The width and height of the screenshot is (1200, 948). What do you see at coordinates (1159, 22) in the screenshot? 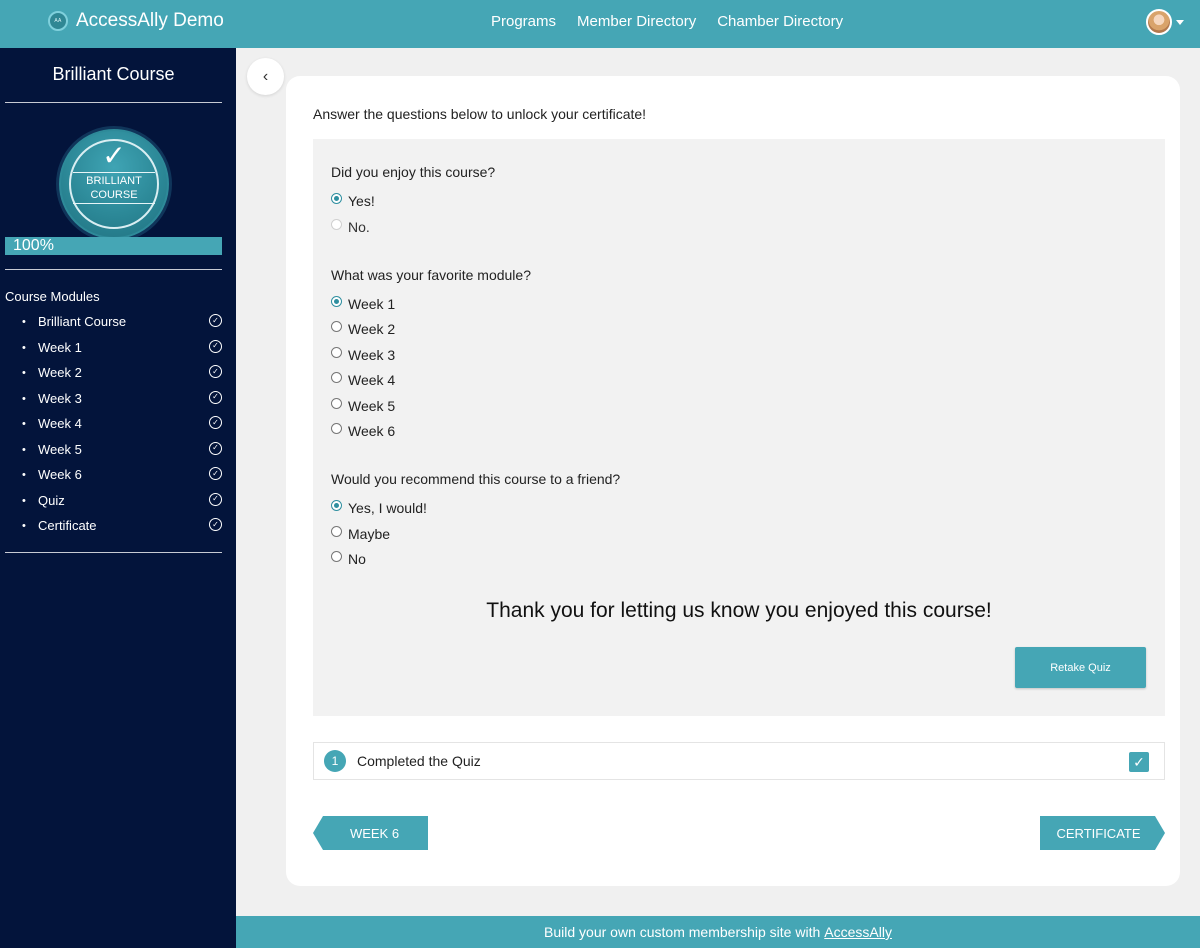
I see `avatar` at bounding box center [1159, 22].